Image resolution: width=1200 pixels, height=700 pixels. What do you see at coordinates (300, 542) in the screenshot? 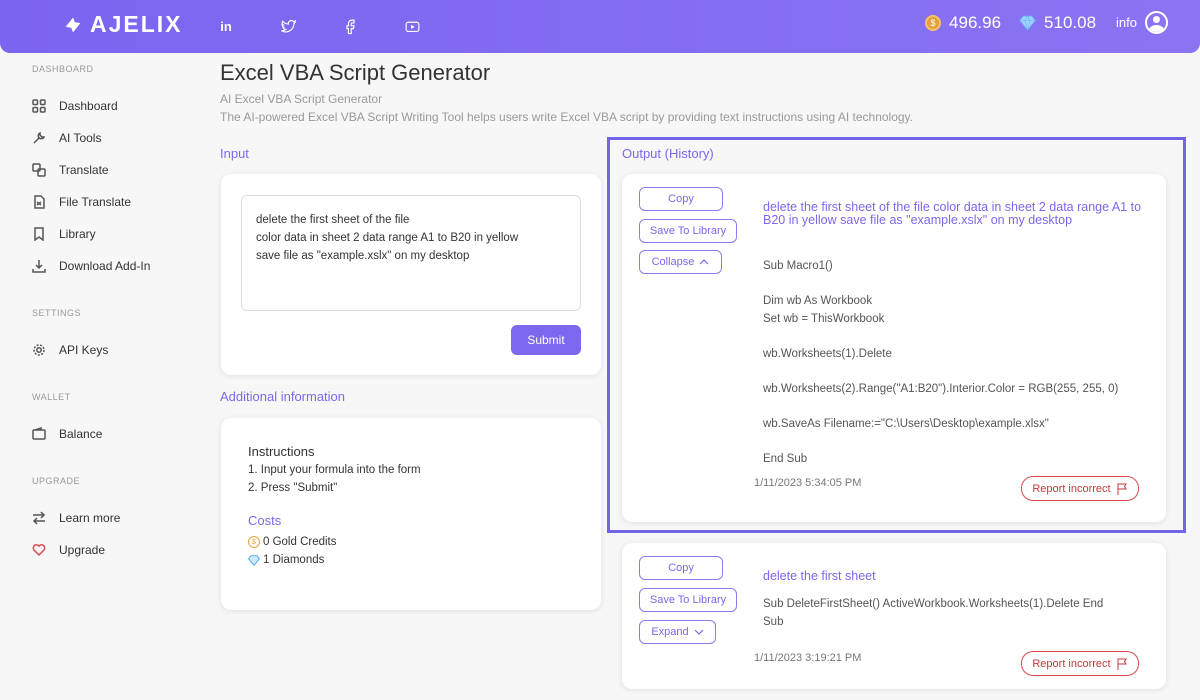
I see `cost-gold-text: 0 Gold Credits` at bounding box center [300, 542].